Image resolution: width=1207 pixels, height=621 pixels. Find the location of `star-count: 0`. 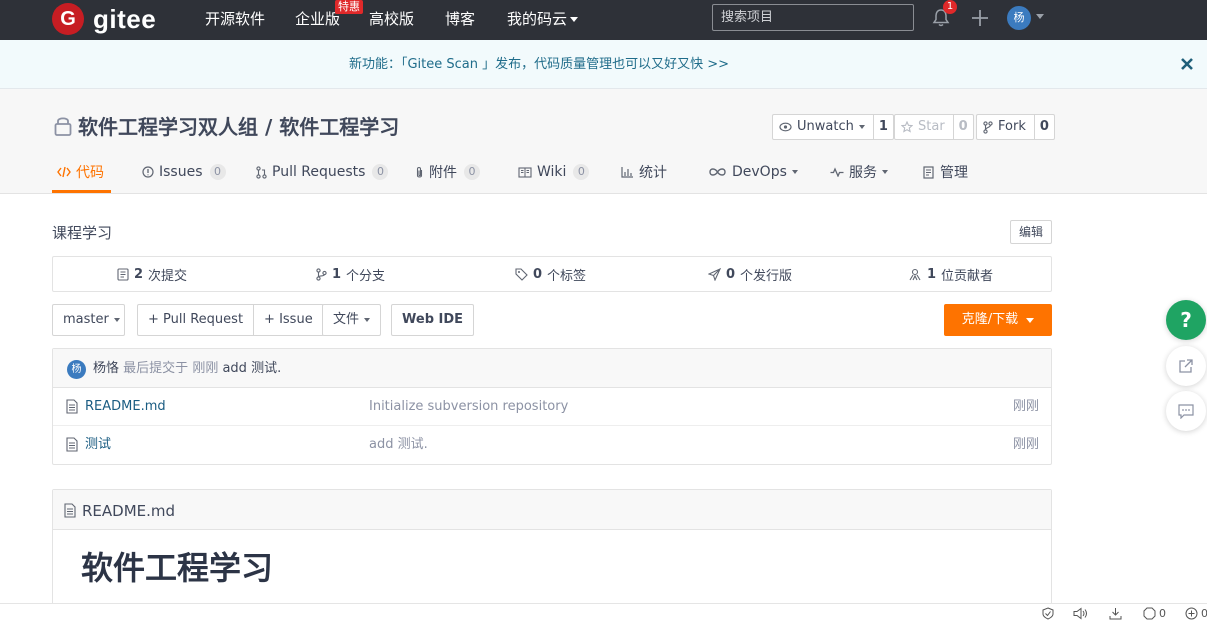

star-count: 0 is located at coordinates (962, 127).